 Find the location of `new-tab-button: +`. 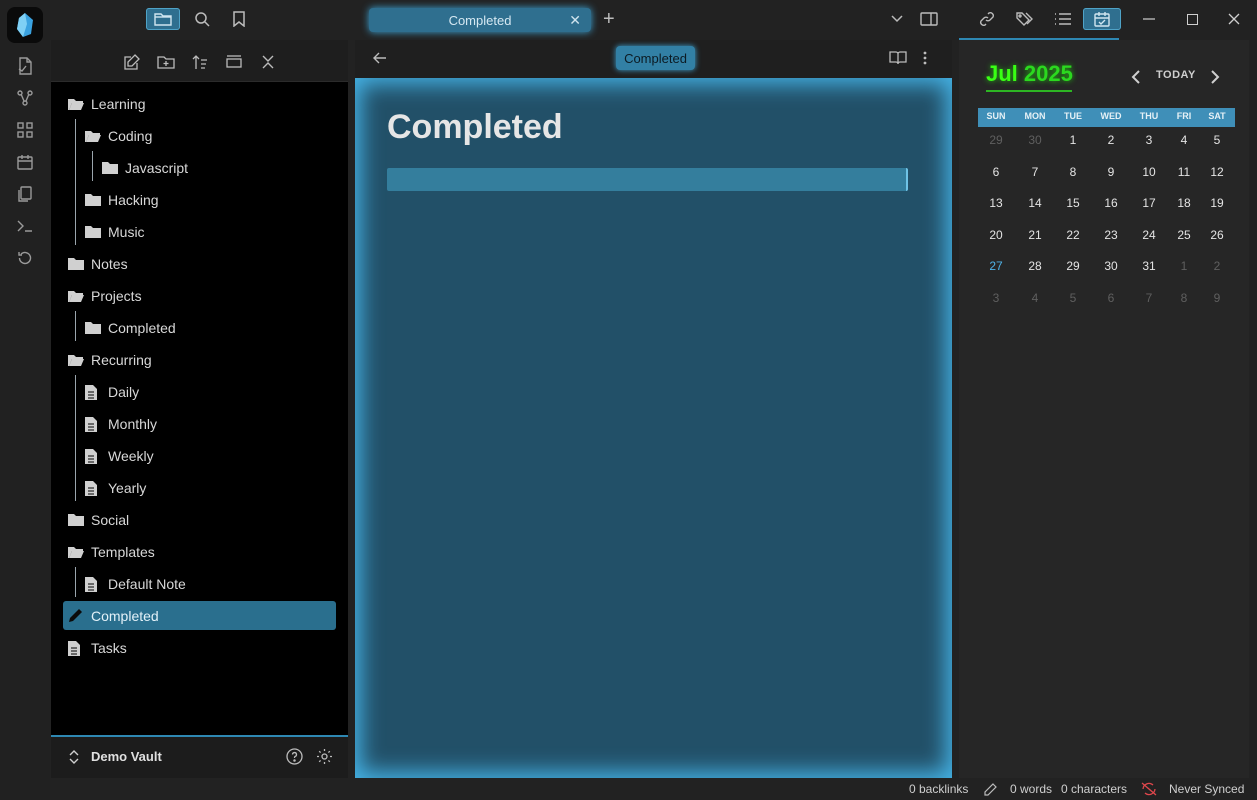

new-tab-button: + is located at coordinates (609, 19).